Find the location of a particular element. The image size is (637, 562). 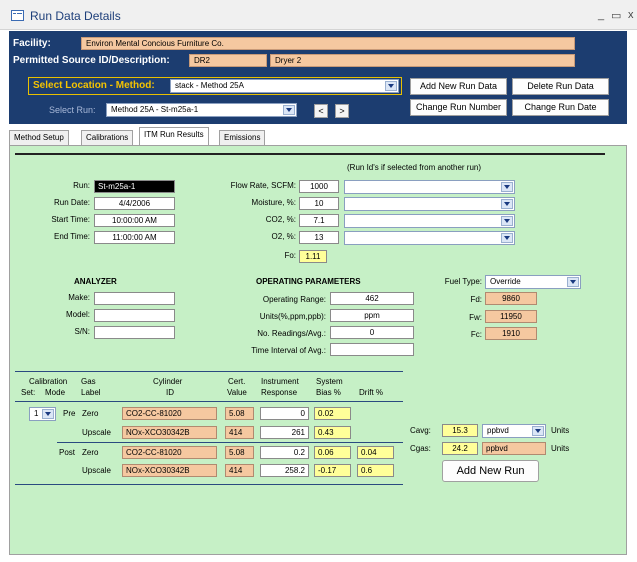

fd-label: Fd: is located at coordinates (476, 299).